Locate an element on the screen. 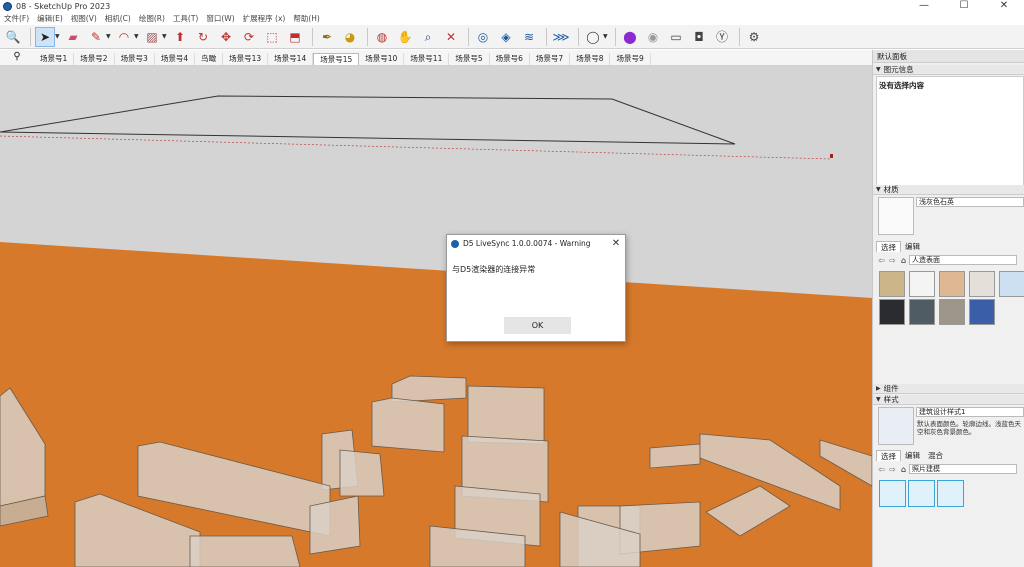 The width and height of the screenshot is (1024, 567). eraser-icon: ▰ is located at coordinates (73, 37).